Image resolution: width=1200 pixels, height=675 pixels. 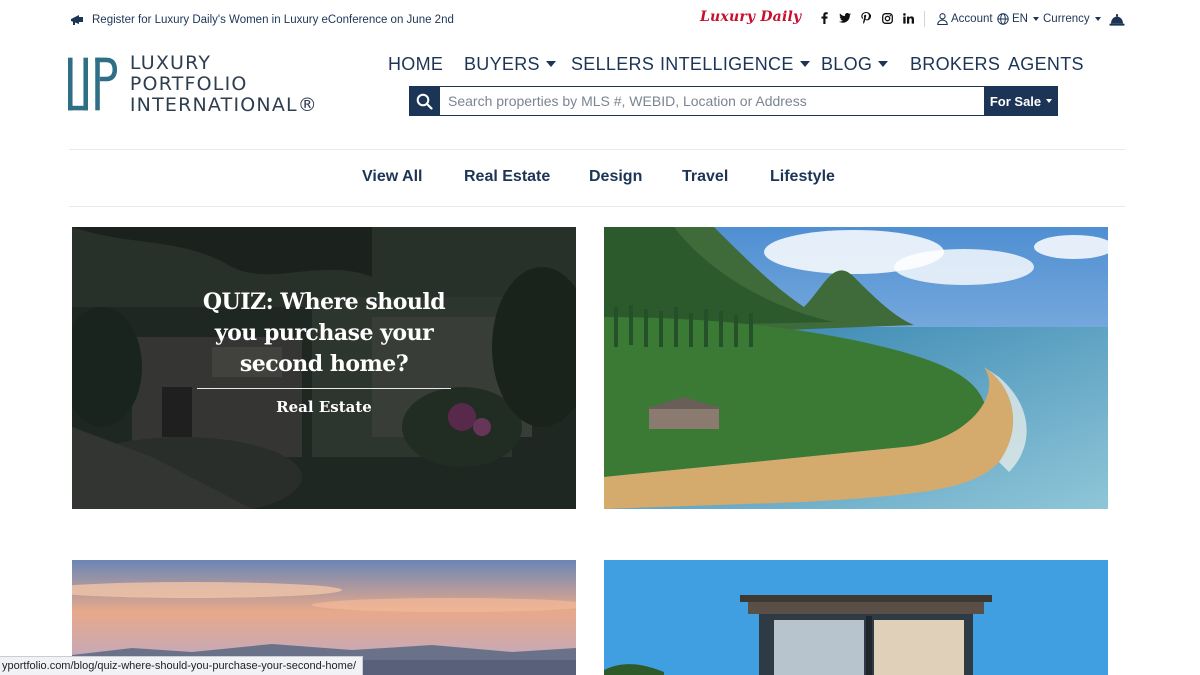 I want to click on nav-home: HOME, so click(x=415, y=64).